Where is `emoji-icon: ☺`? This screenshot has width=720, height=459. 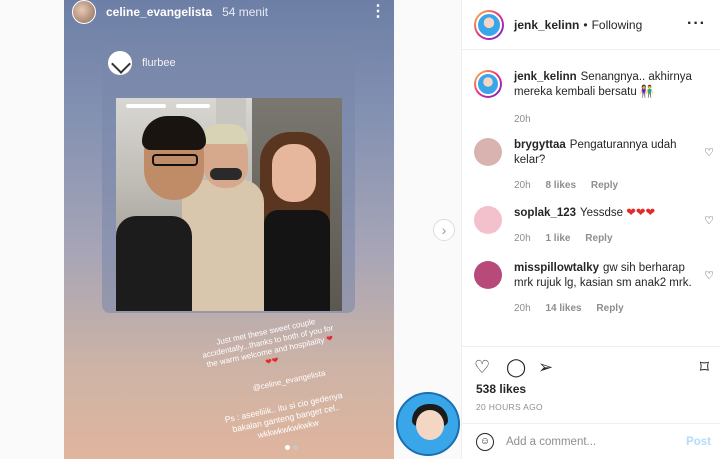
emoji-icon: ☺ is located at coordinates (485, 442).